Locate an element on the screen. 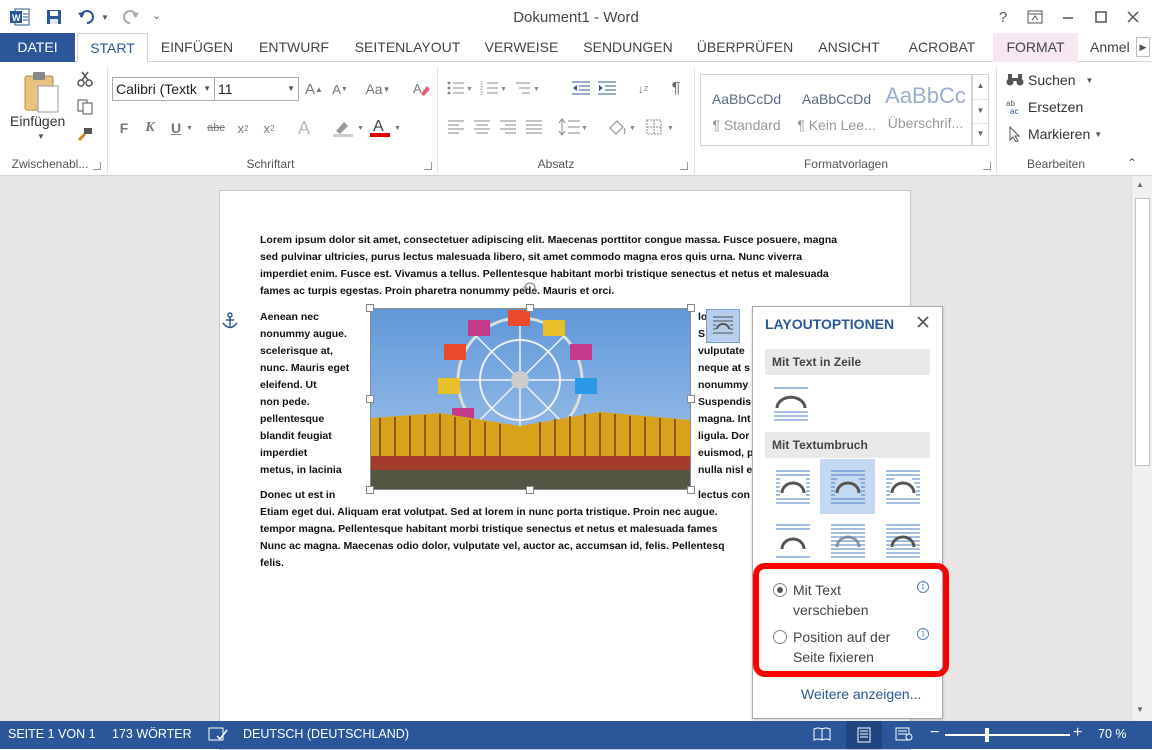 The image size is (1152, 750). wrap-tight-icon is located at coordinates (847, 486).